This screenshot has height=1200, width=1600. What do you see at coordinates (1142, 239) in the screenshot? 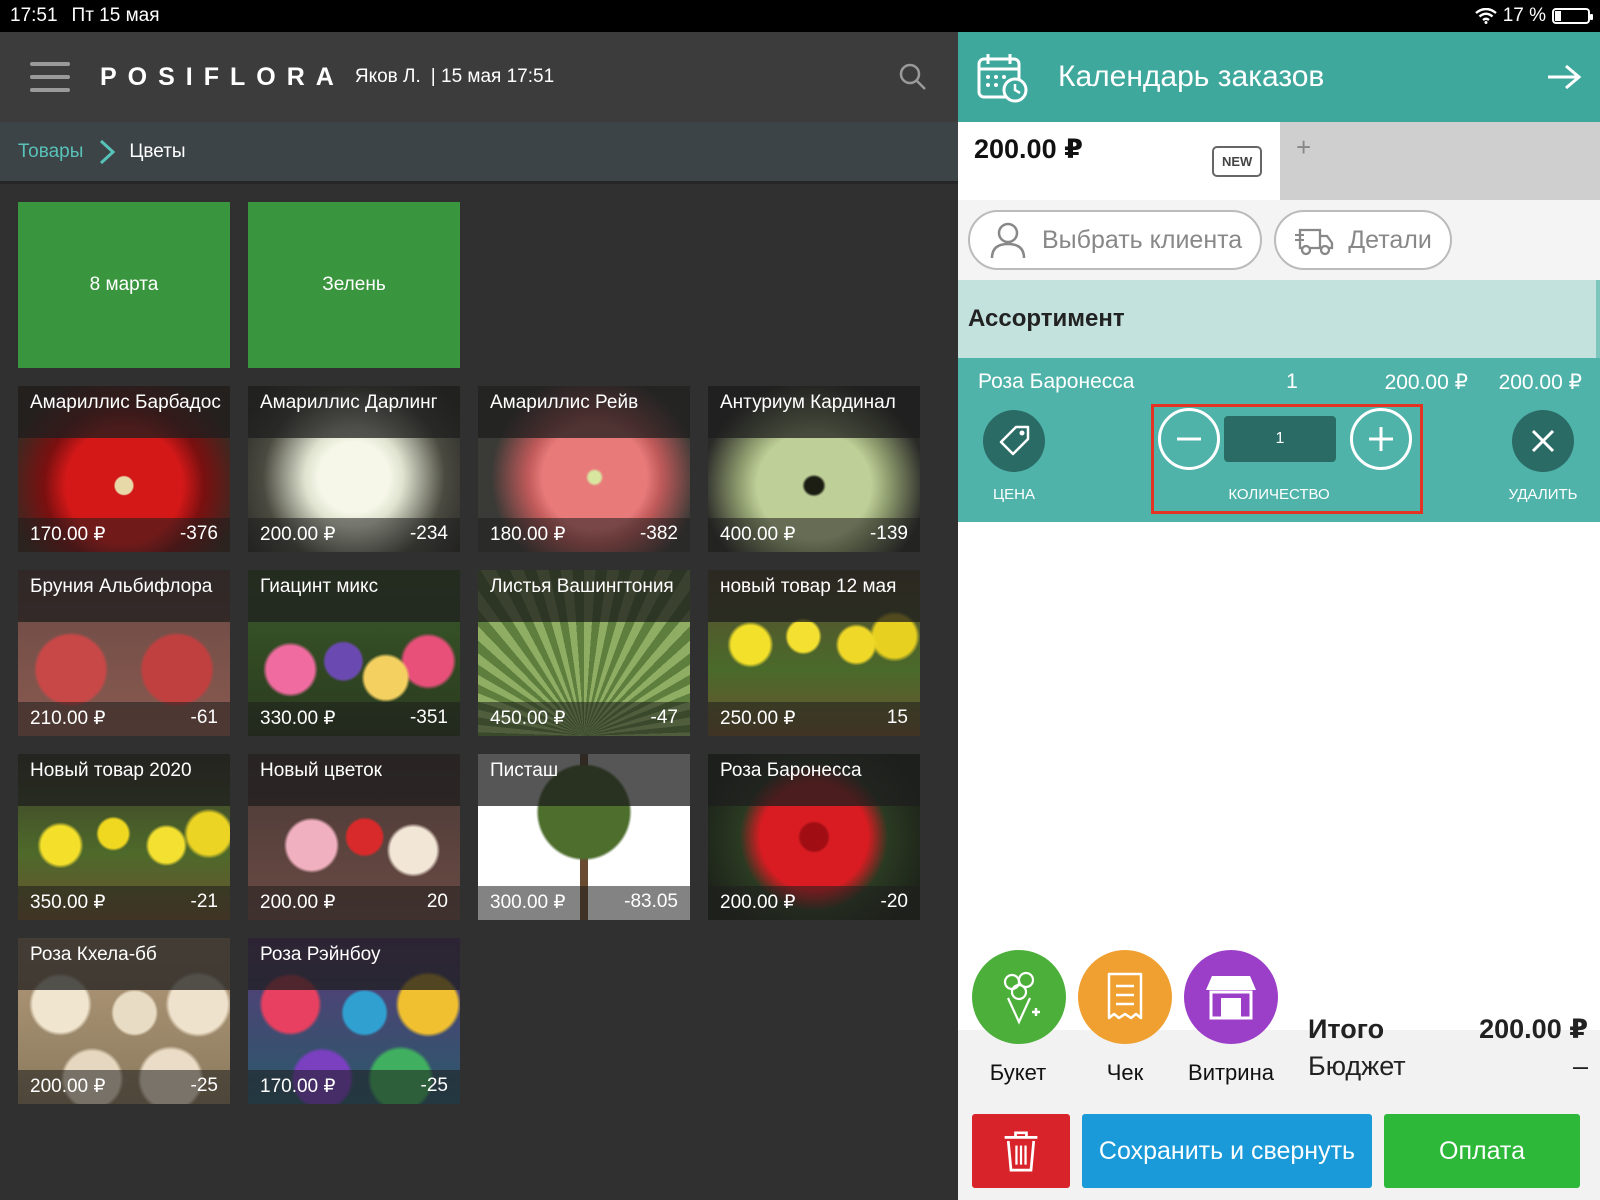
I see `select-client-label: Выбрать клиента` at bounding box center [1142, 239].